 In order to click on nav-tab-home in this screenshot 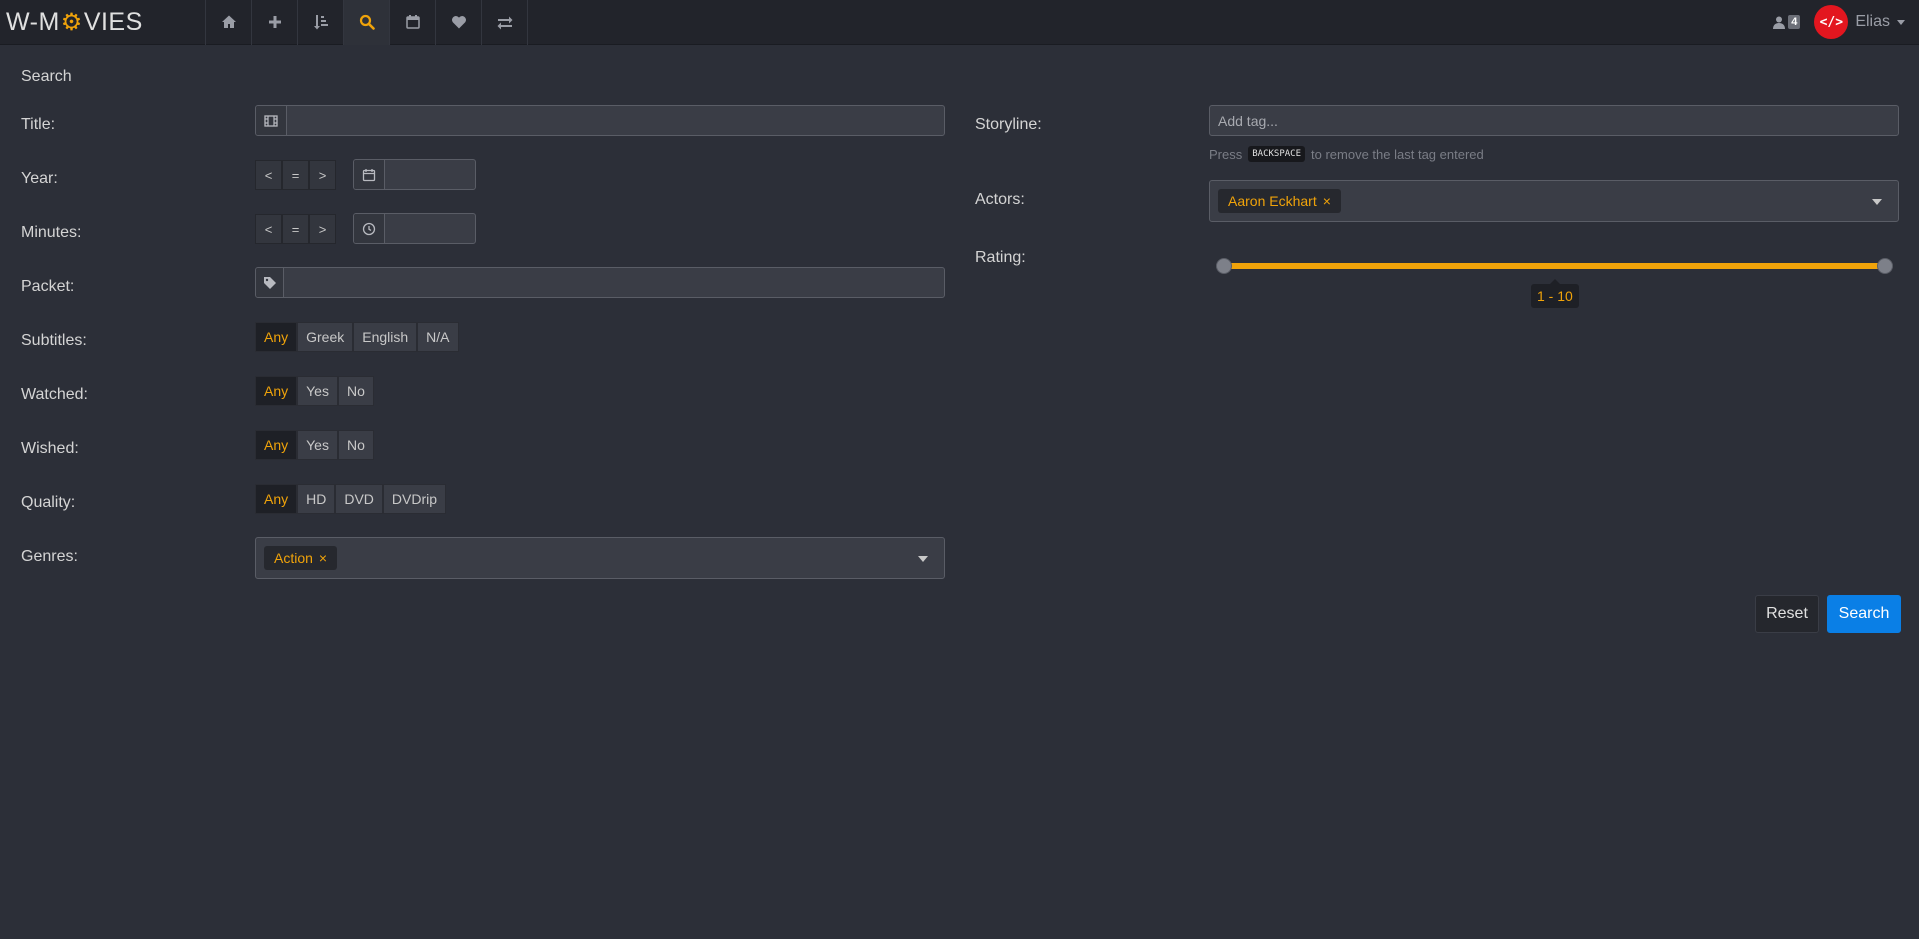, I will do `click(229, 22)`.